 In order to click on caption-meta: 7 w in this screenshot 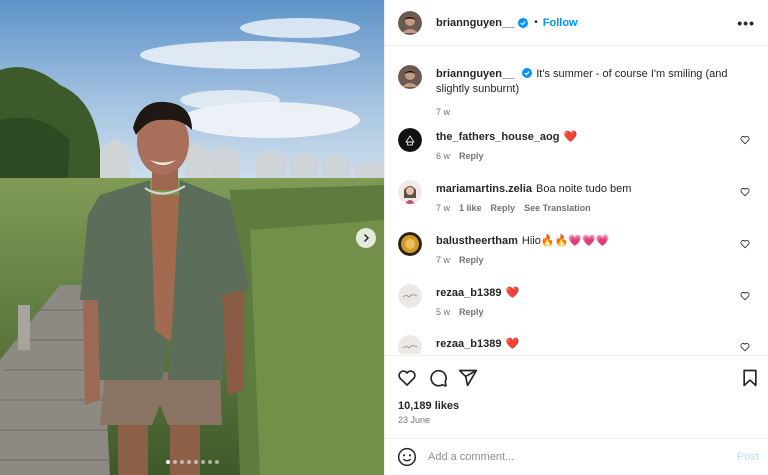, I will do `click(443, 112)`.